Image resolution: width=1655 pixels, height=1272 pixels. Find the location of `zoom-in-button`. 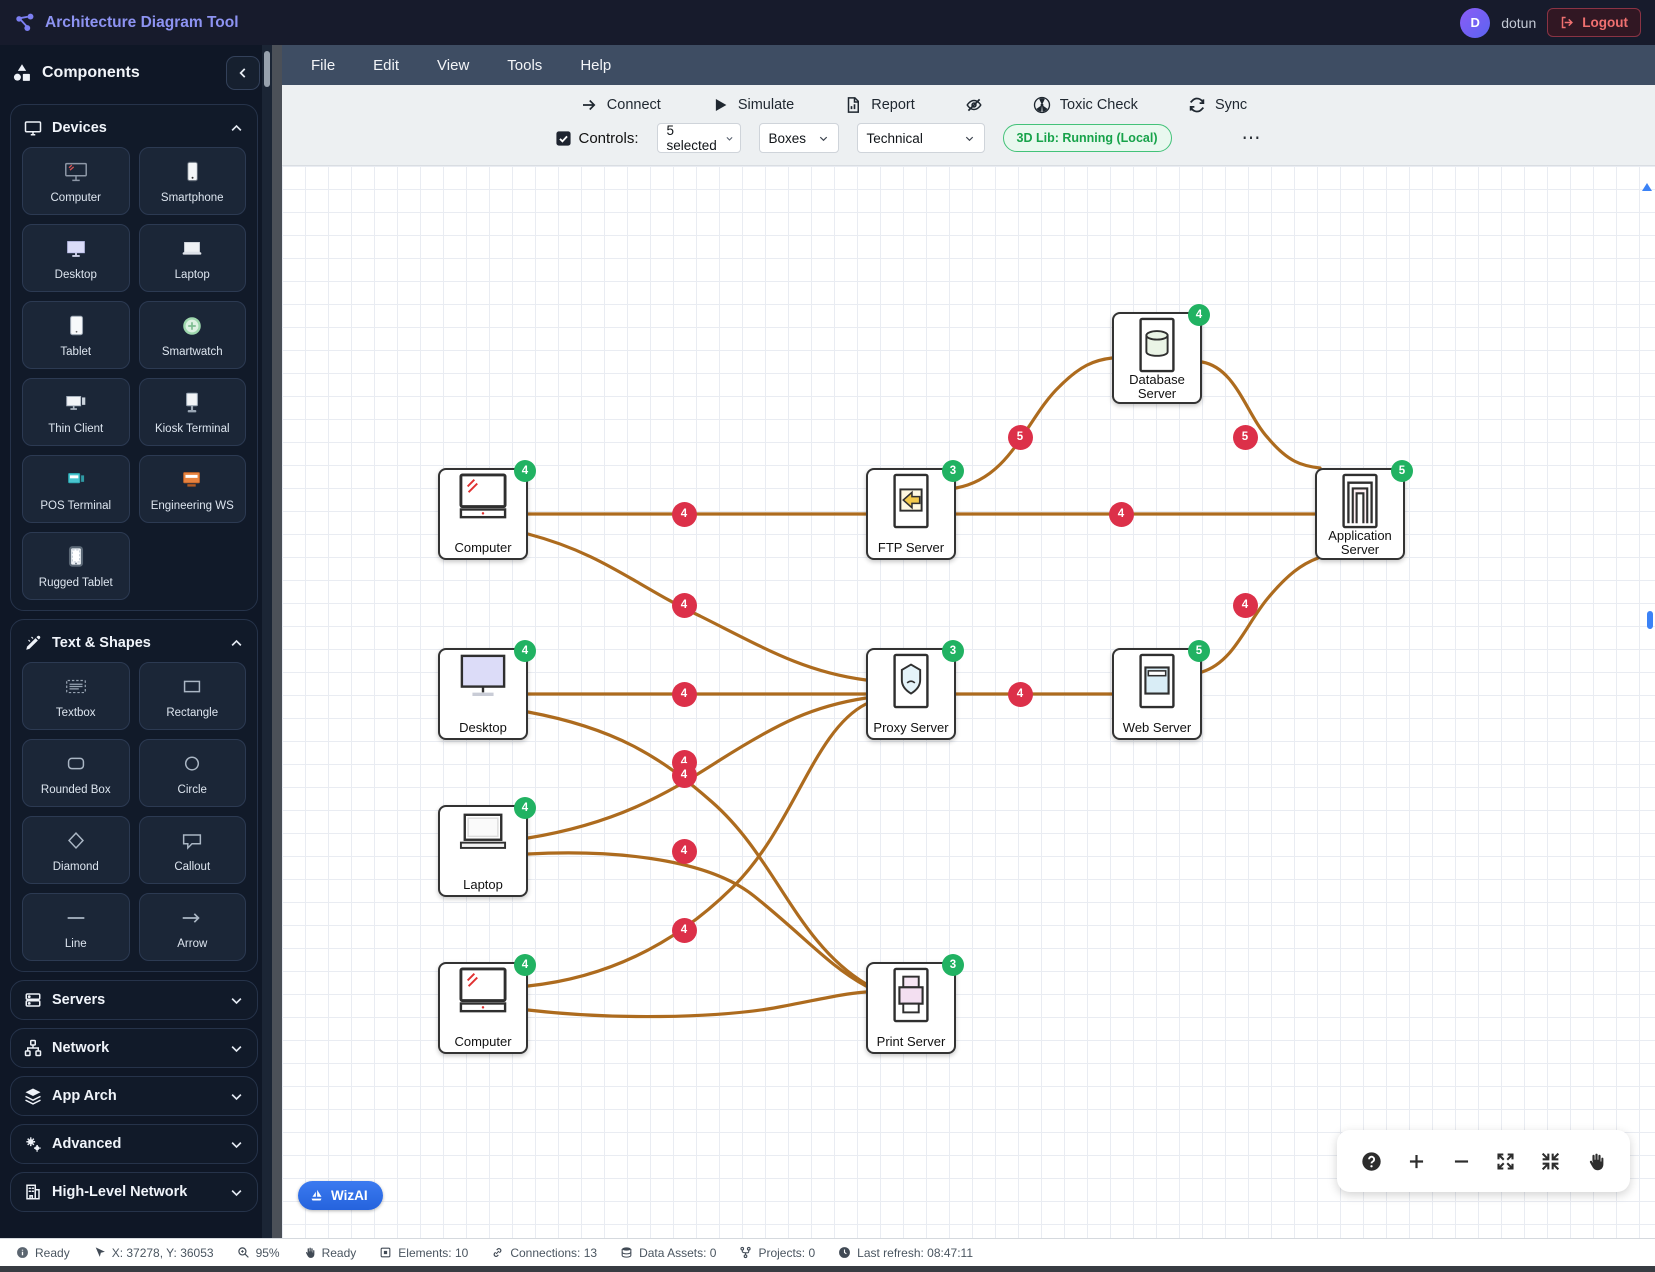

zoom-in-button is located at coordinates (1416, 1161).